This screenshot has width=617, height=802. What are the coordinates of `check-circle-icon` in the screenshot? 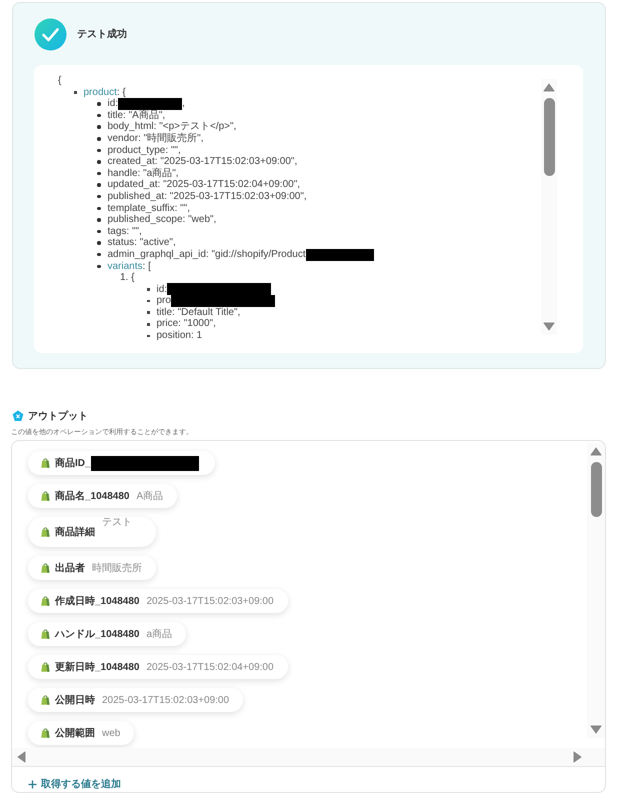 It's located at (50, 34).